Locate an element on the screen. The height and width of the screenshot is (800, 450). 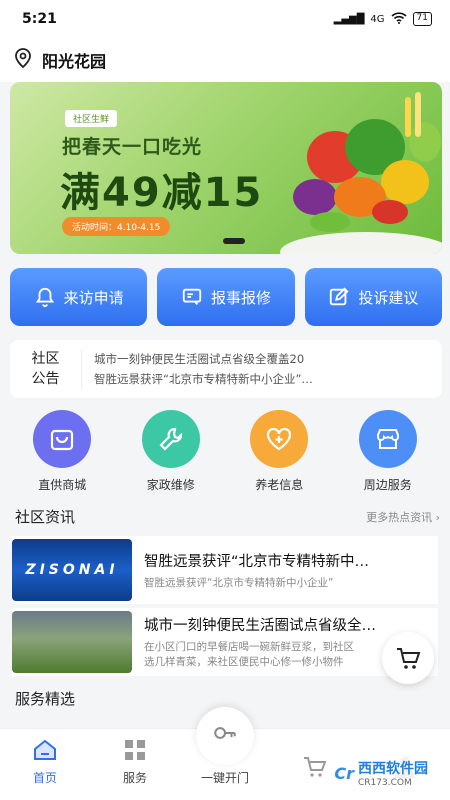
news-summary: 智胜远景获评“北京市专精特新中小企业” is located at coordinates (239, 582).